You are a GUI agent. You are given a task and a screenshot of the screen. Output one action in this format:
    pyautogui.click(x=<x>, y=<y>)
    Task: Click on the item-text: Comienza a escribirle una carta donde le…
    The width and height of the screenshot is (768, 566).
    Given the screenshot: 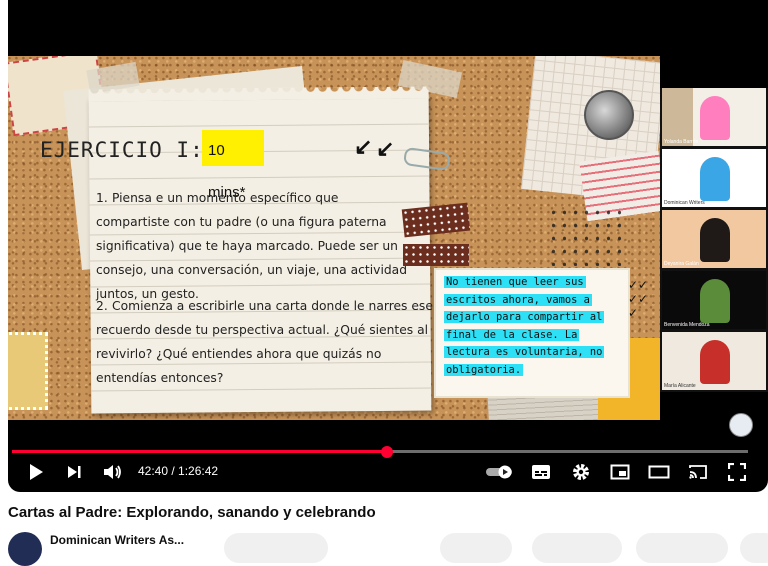 What is the action you would take?
    pyautogui.click(x=264, y=342)
    